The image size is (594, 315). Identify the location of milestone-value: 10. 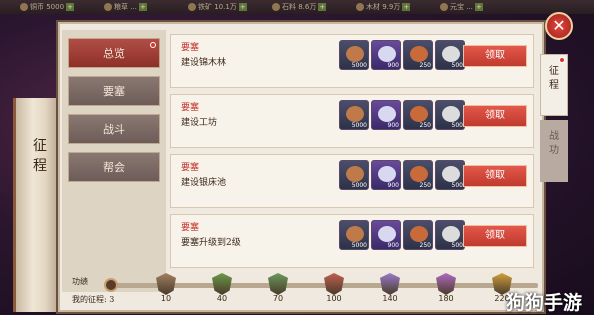
(166, 298).